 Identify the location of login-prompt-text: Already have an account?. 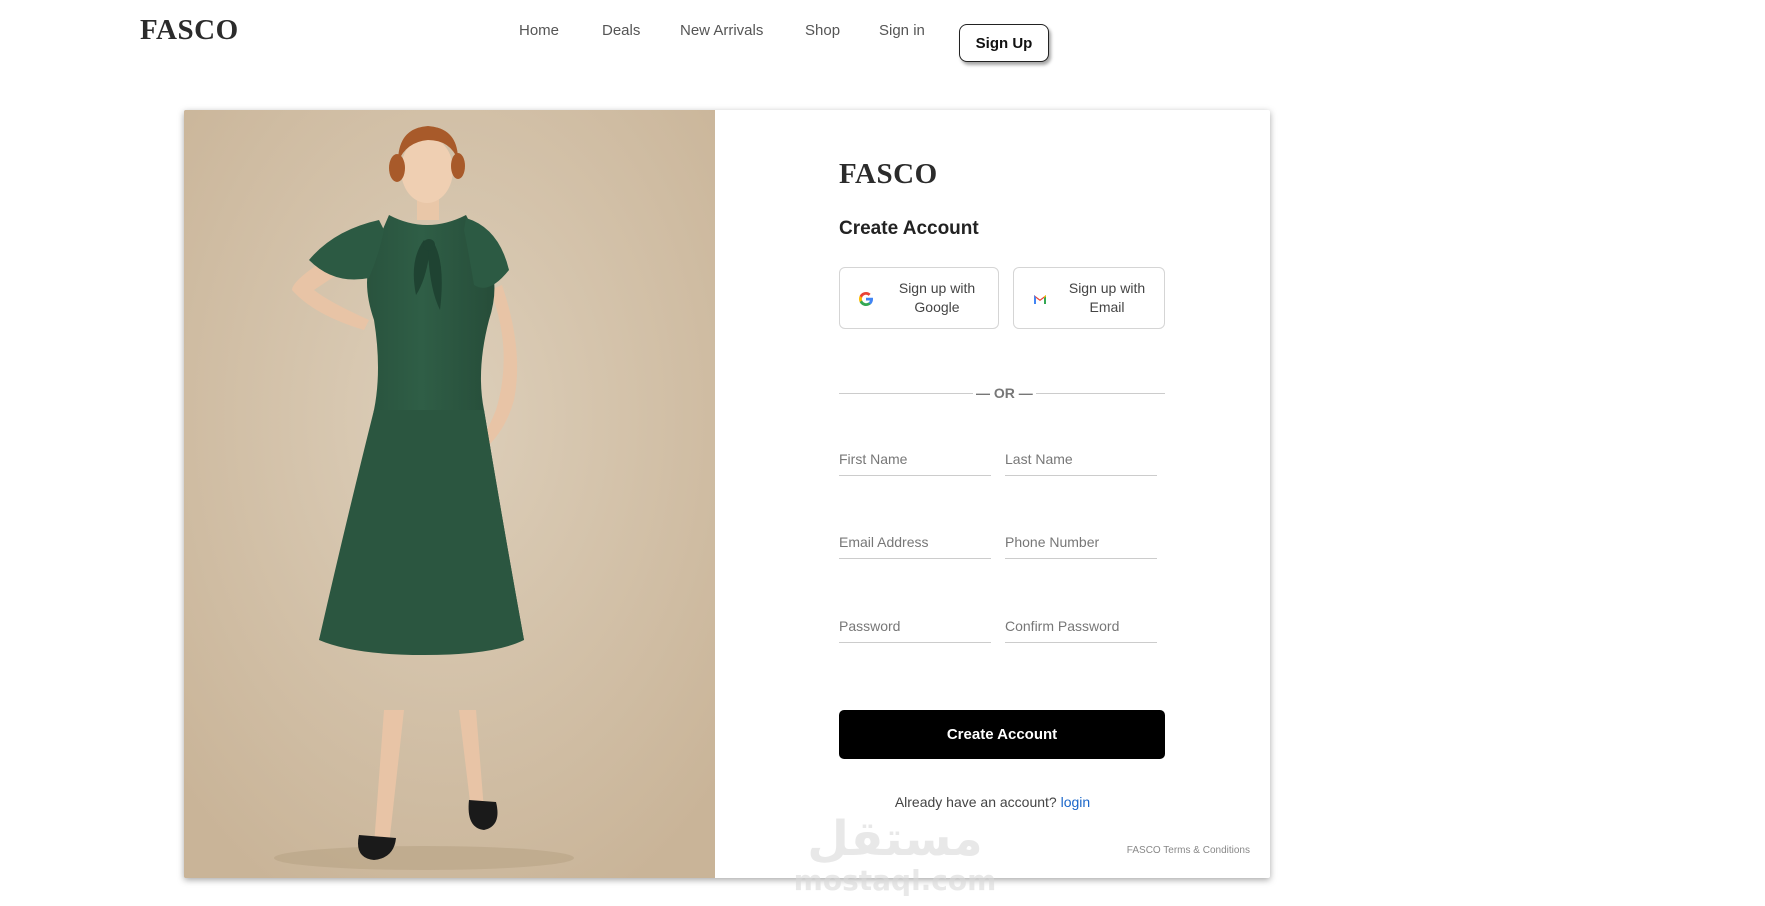
(975, 802).